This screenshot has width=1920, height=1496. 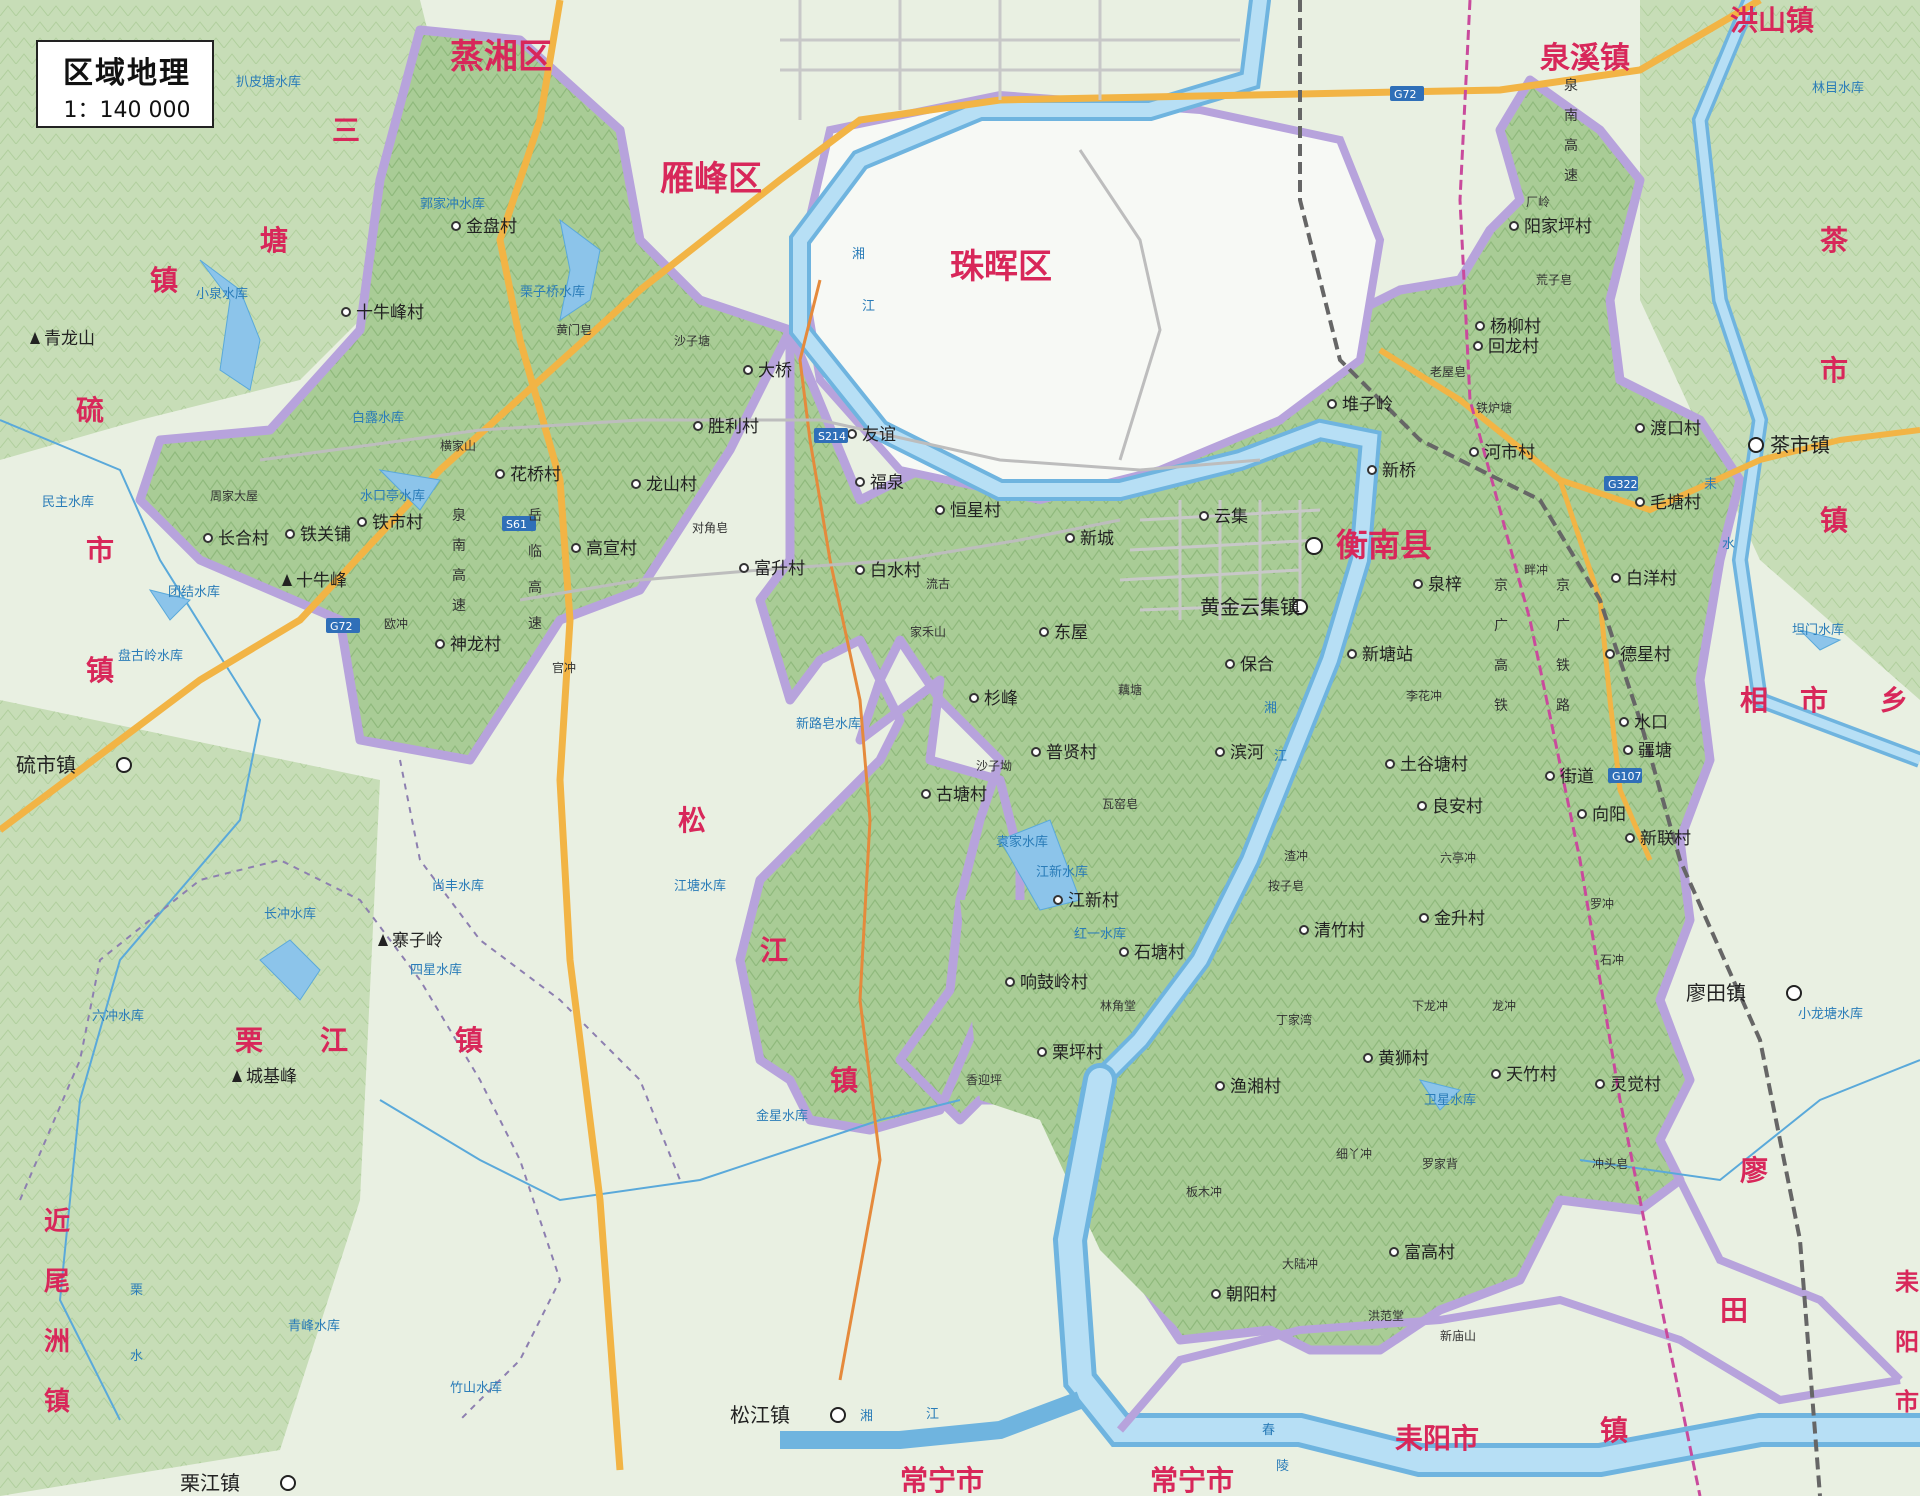 What do you see at coordinates (46, 765) in the screenshot?
I see `town-label-shushi: 硫市镇` at bounding box center [46, 765].